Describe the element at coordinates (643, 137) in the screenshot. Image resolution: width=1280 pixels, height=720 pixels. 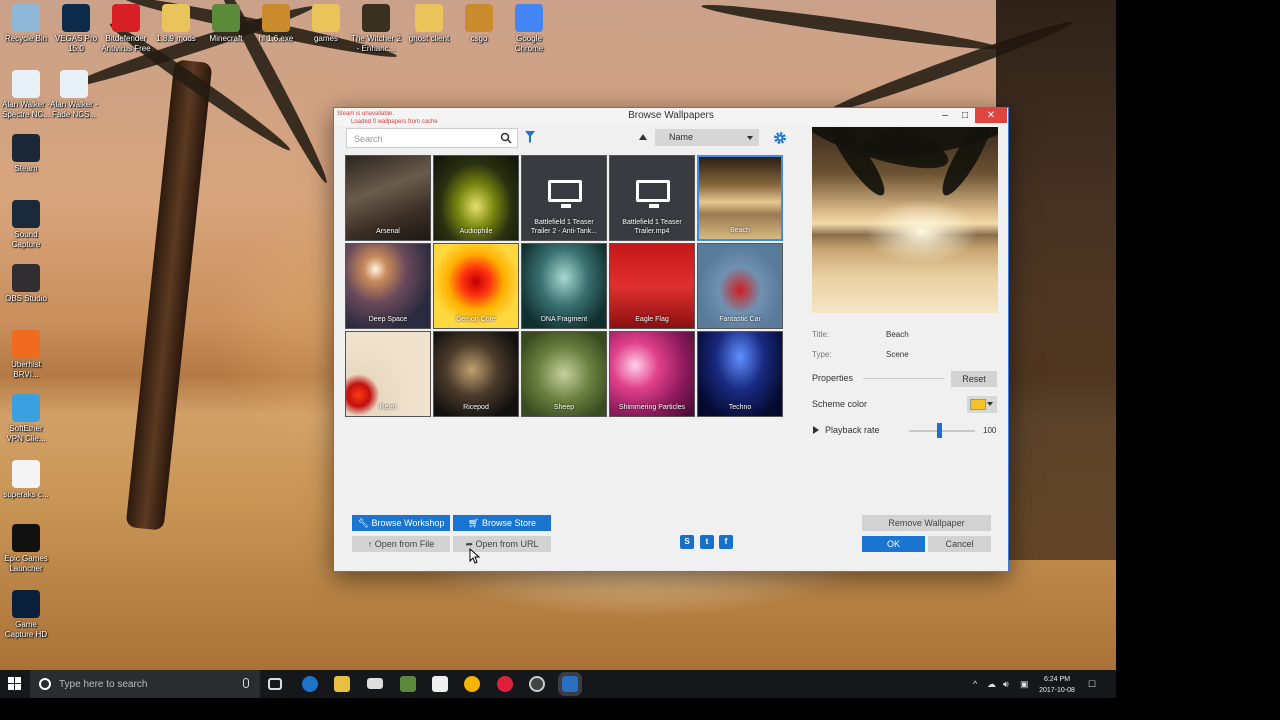
I see `sort-direction-icon` at that location.